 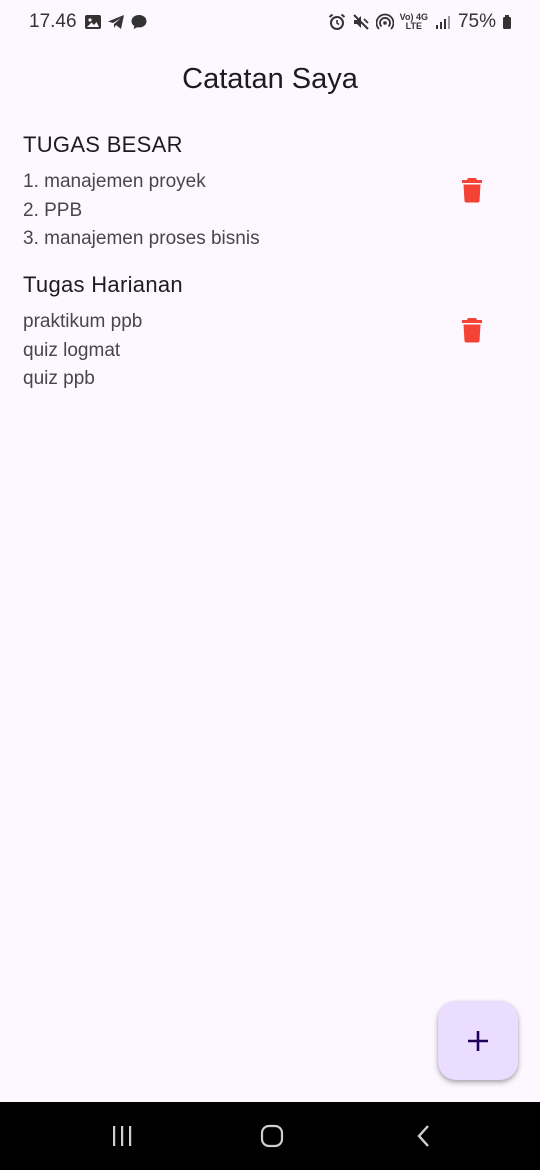 I want to click on recent-apps-icon, so click(x=122, y=1136).